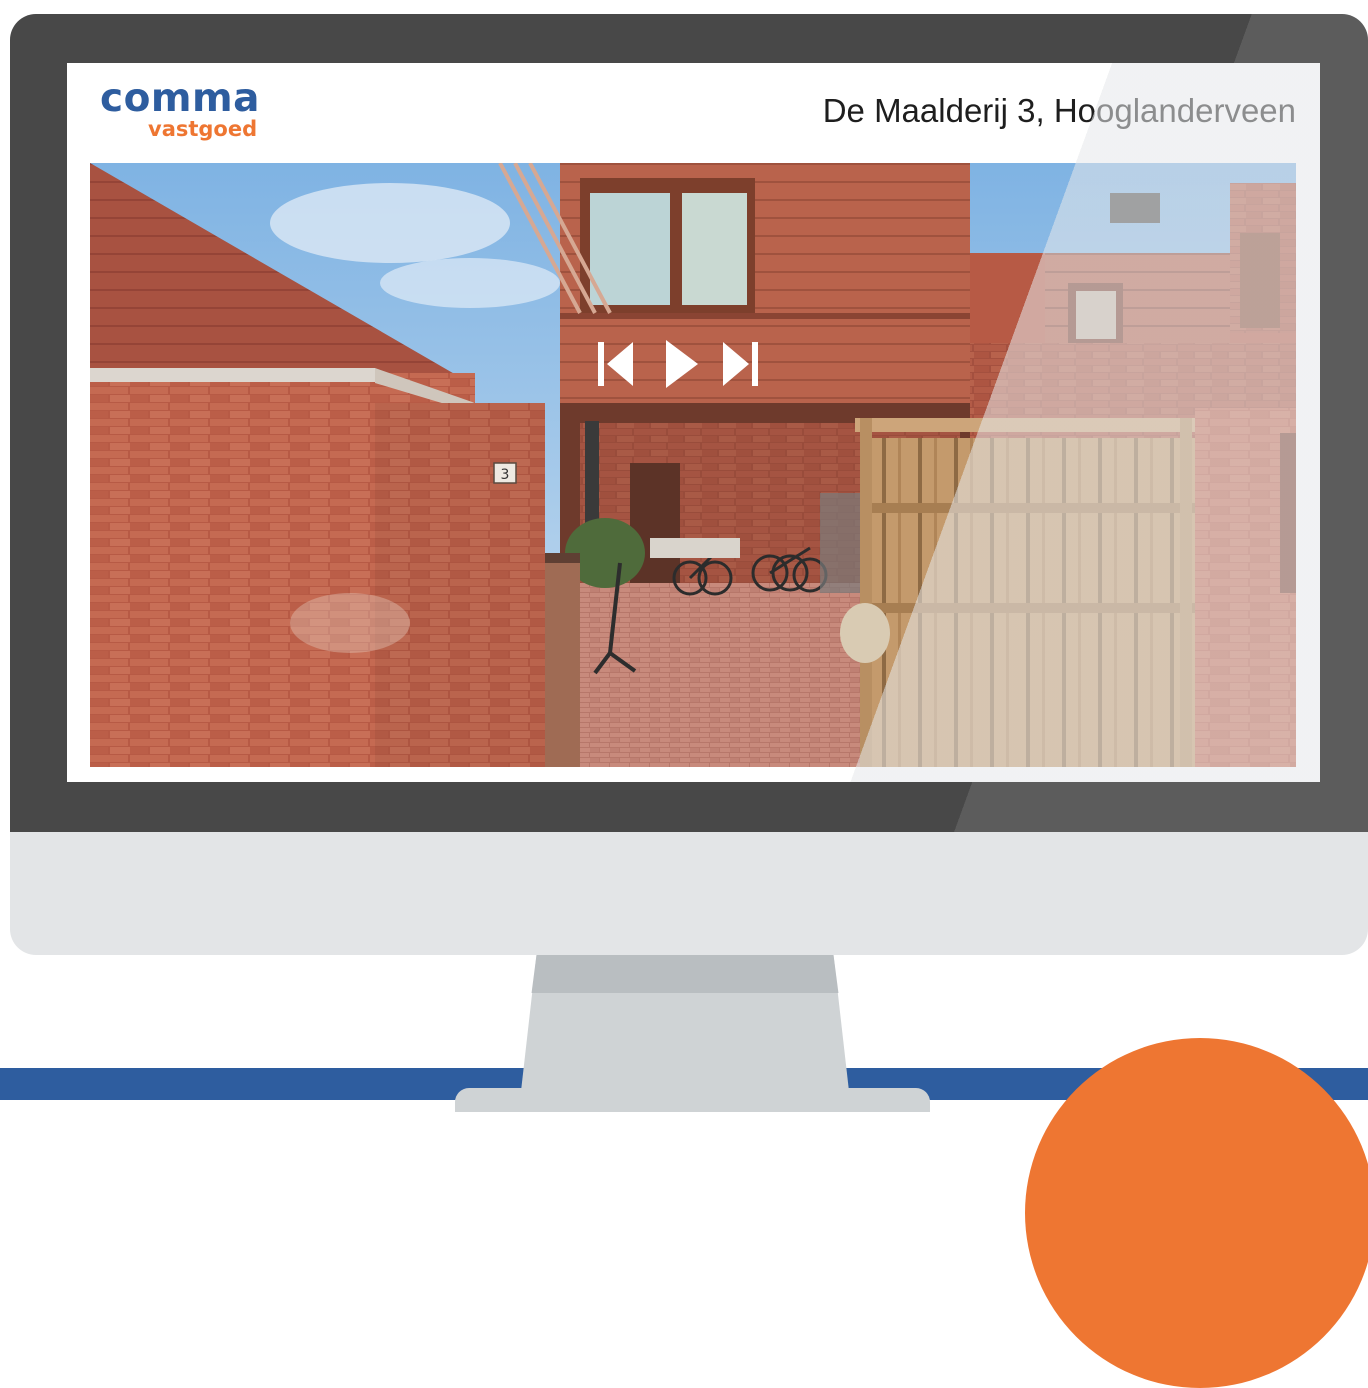 Image resolution: width=1368 pixels, height=1388 pixels. Describe the element at coordinates (505, 475) in the screenshot. I see `house-number-plate: 3` at that location.